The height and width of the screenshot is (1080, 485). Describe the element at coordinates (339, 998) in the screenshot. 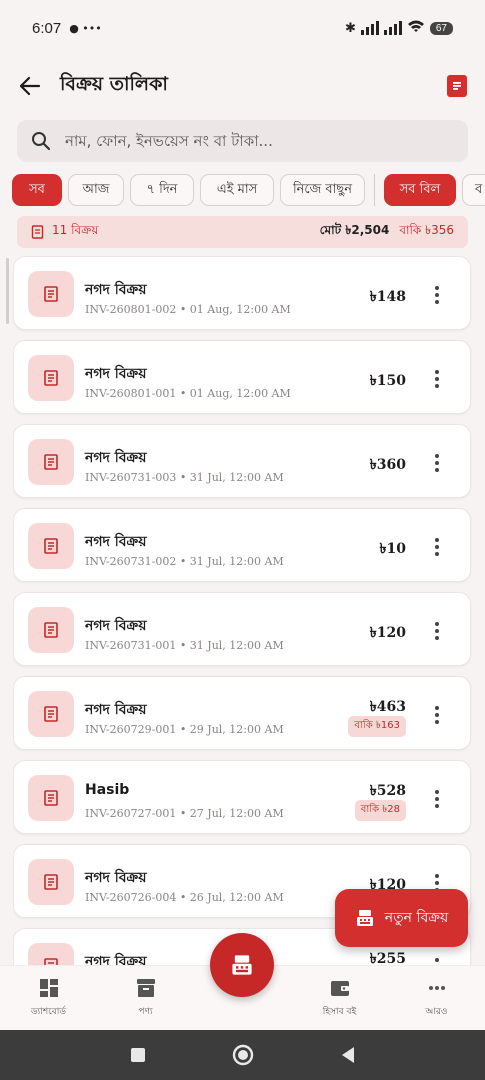

I see `nav-ledger: হিসাব বই` at that location.